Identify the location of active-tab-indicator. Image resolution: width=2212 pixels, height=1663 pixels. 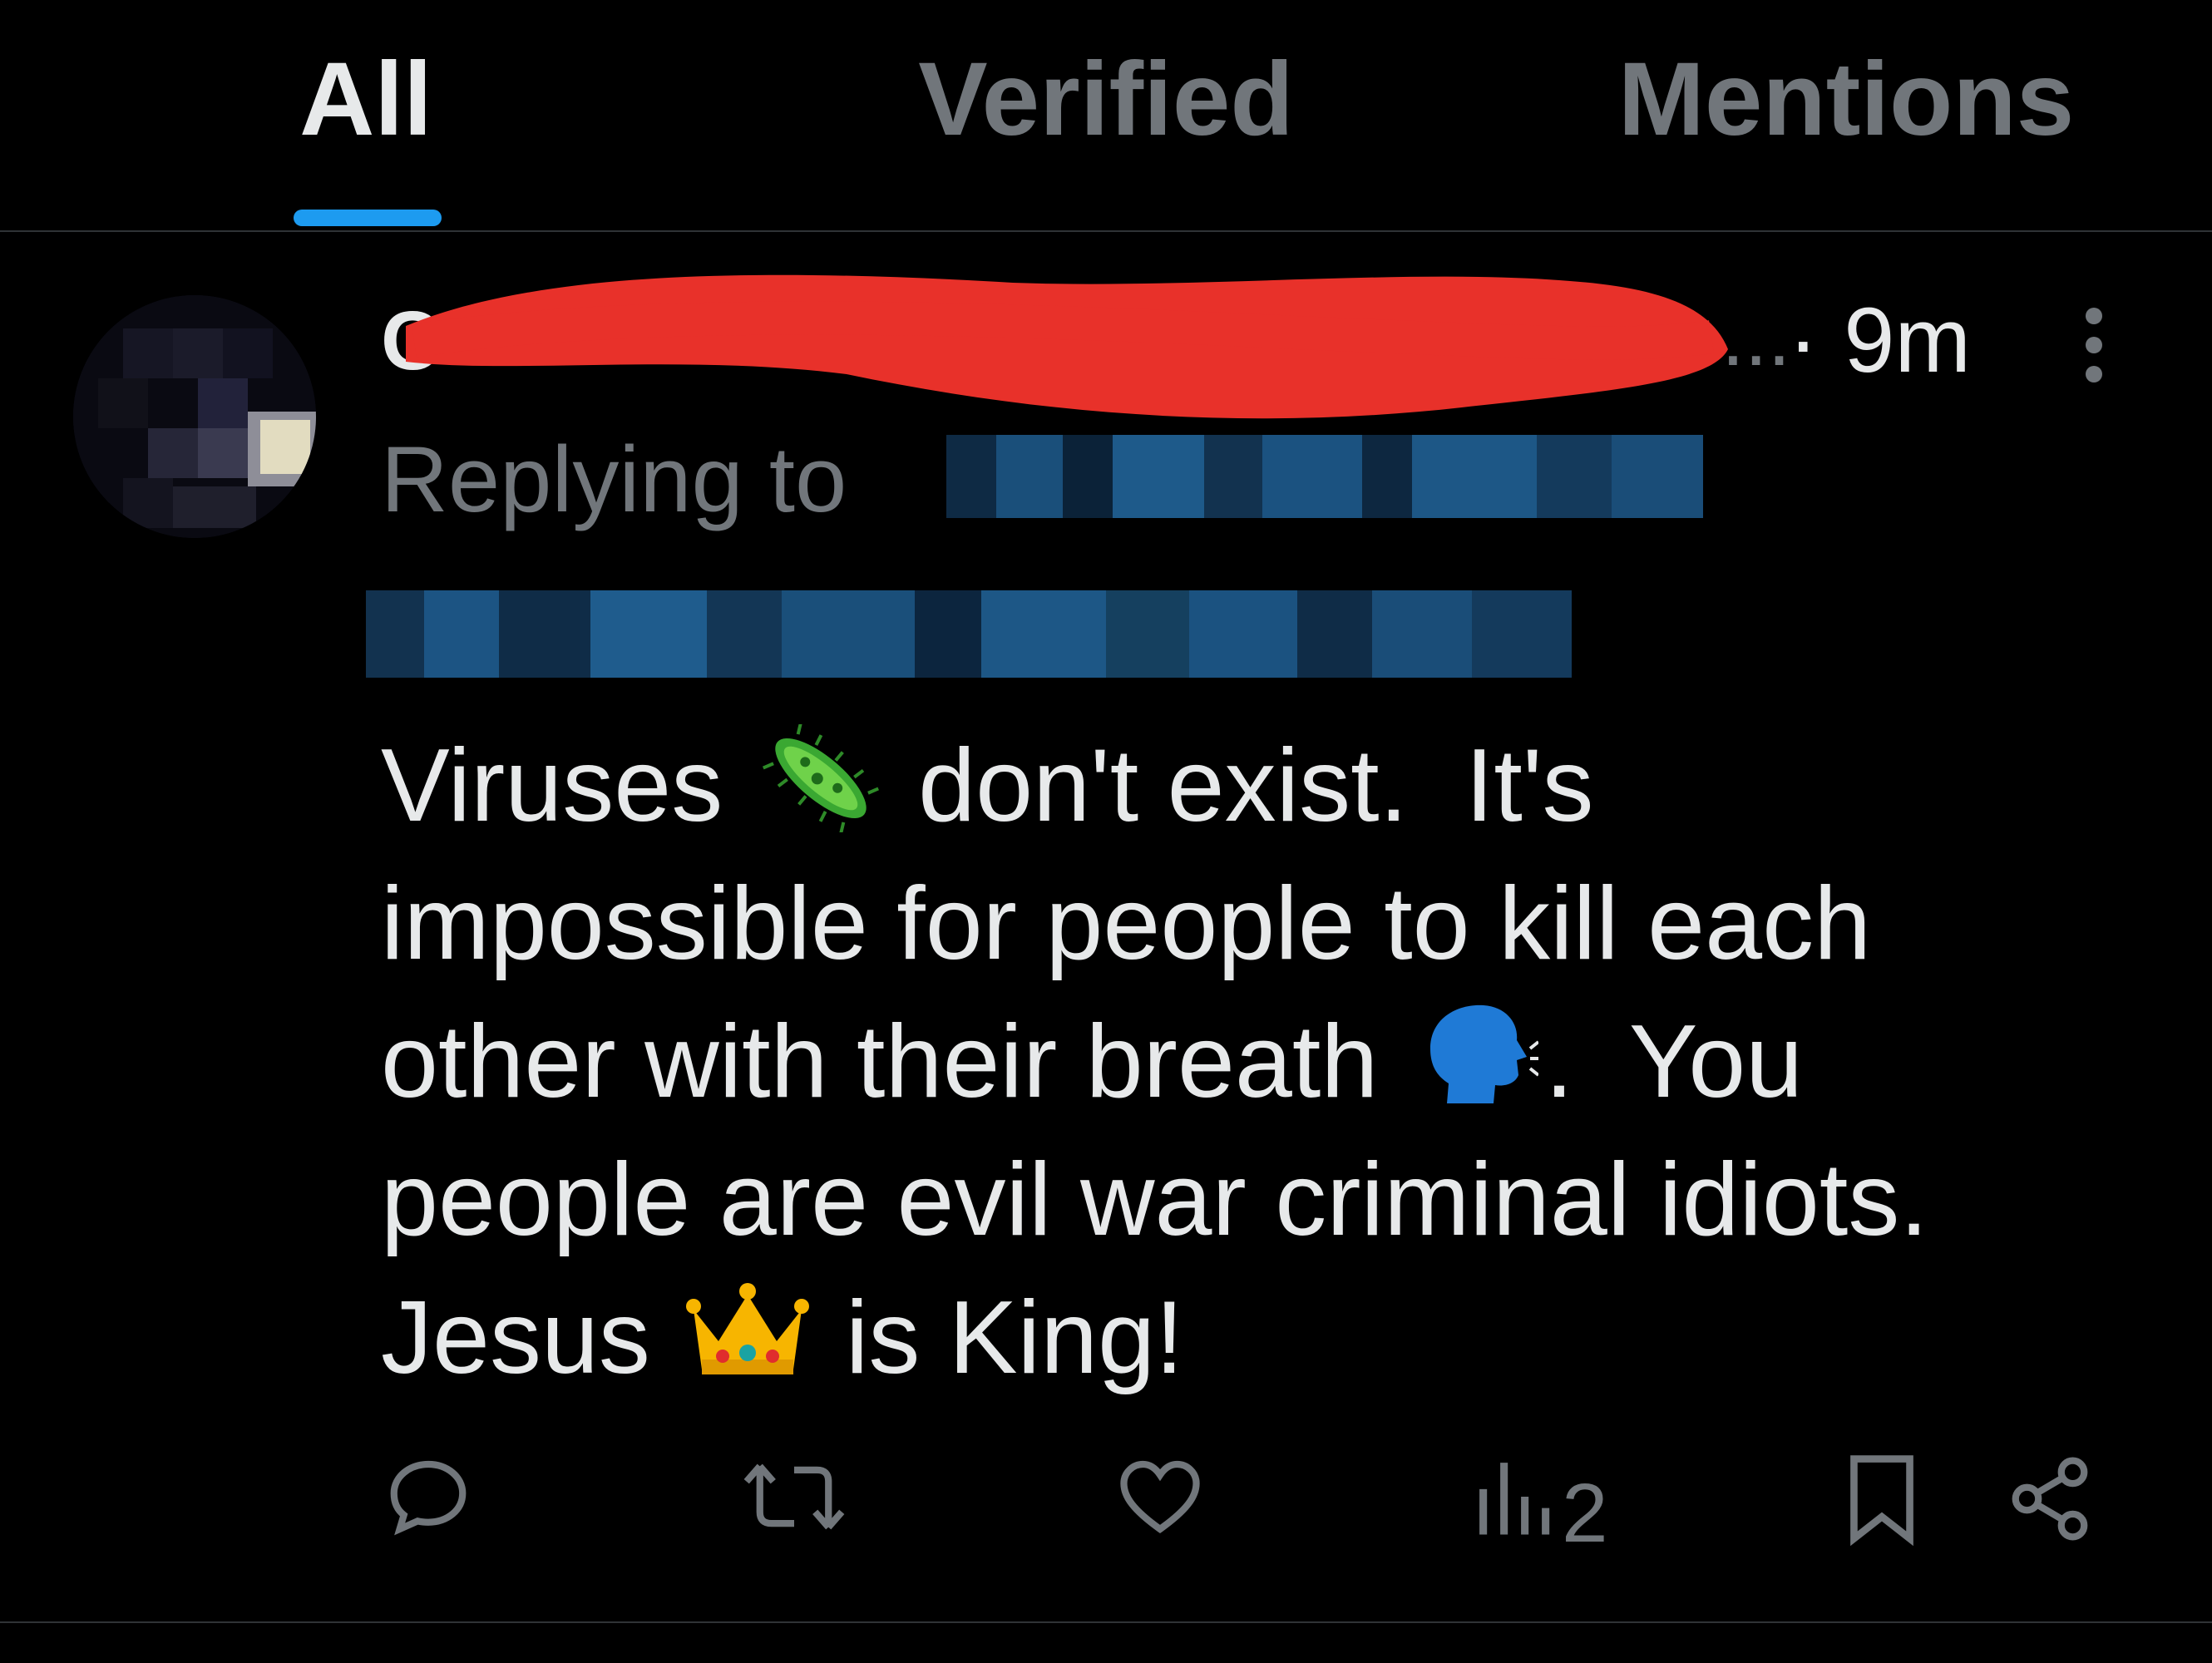
(368, 218).